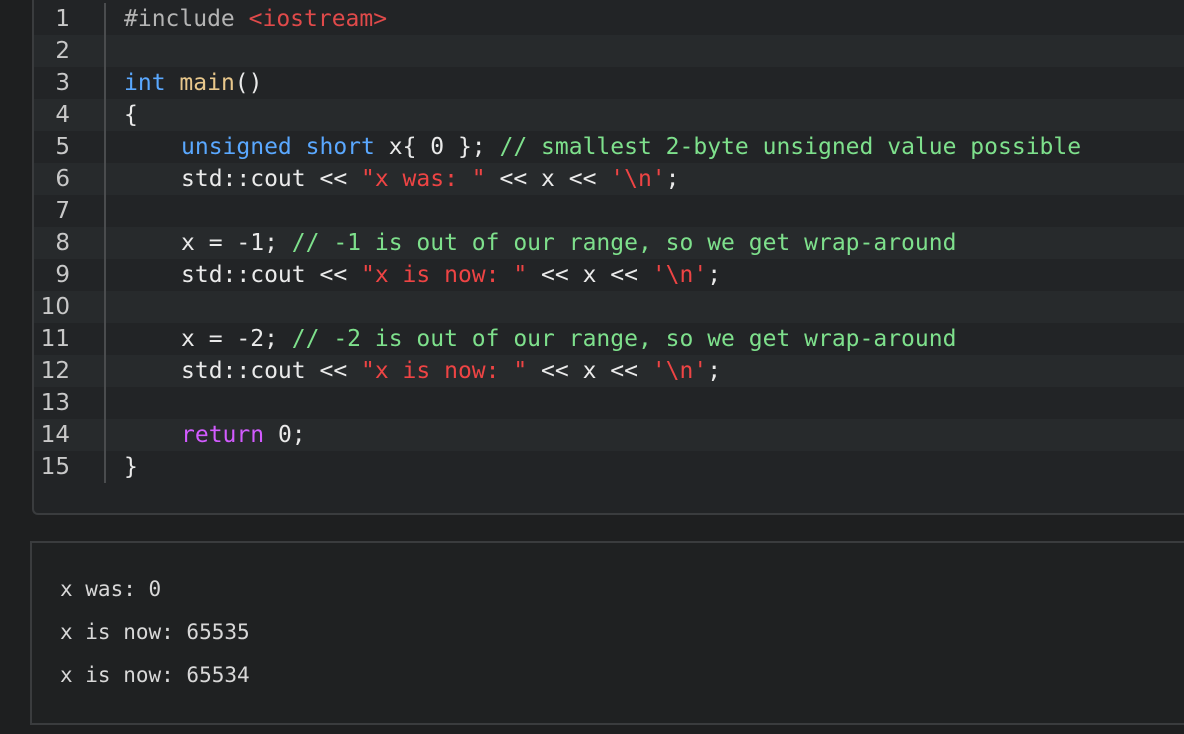 The height and width of the screenshot is (734, 1184). I want to click on code-line: 14 return 0;, so click(609, 435).